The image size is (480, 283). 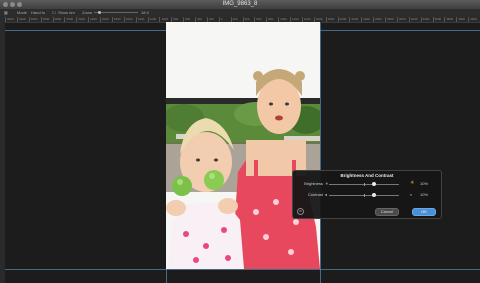 What do you see at coordinates (66, 12) in the screenshot?
I see `show-rim-label: Show rim` at bounding box center [66, 12].